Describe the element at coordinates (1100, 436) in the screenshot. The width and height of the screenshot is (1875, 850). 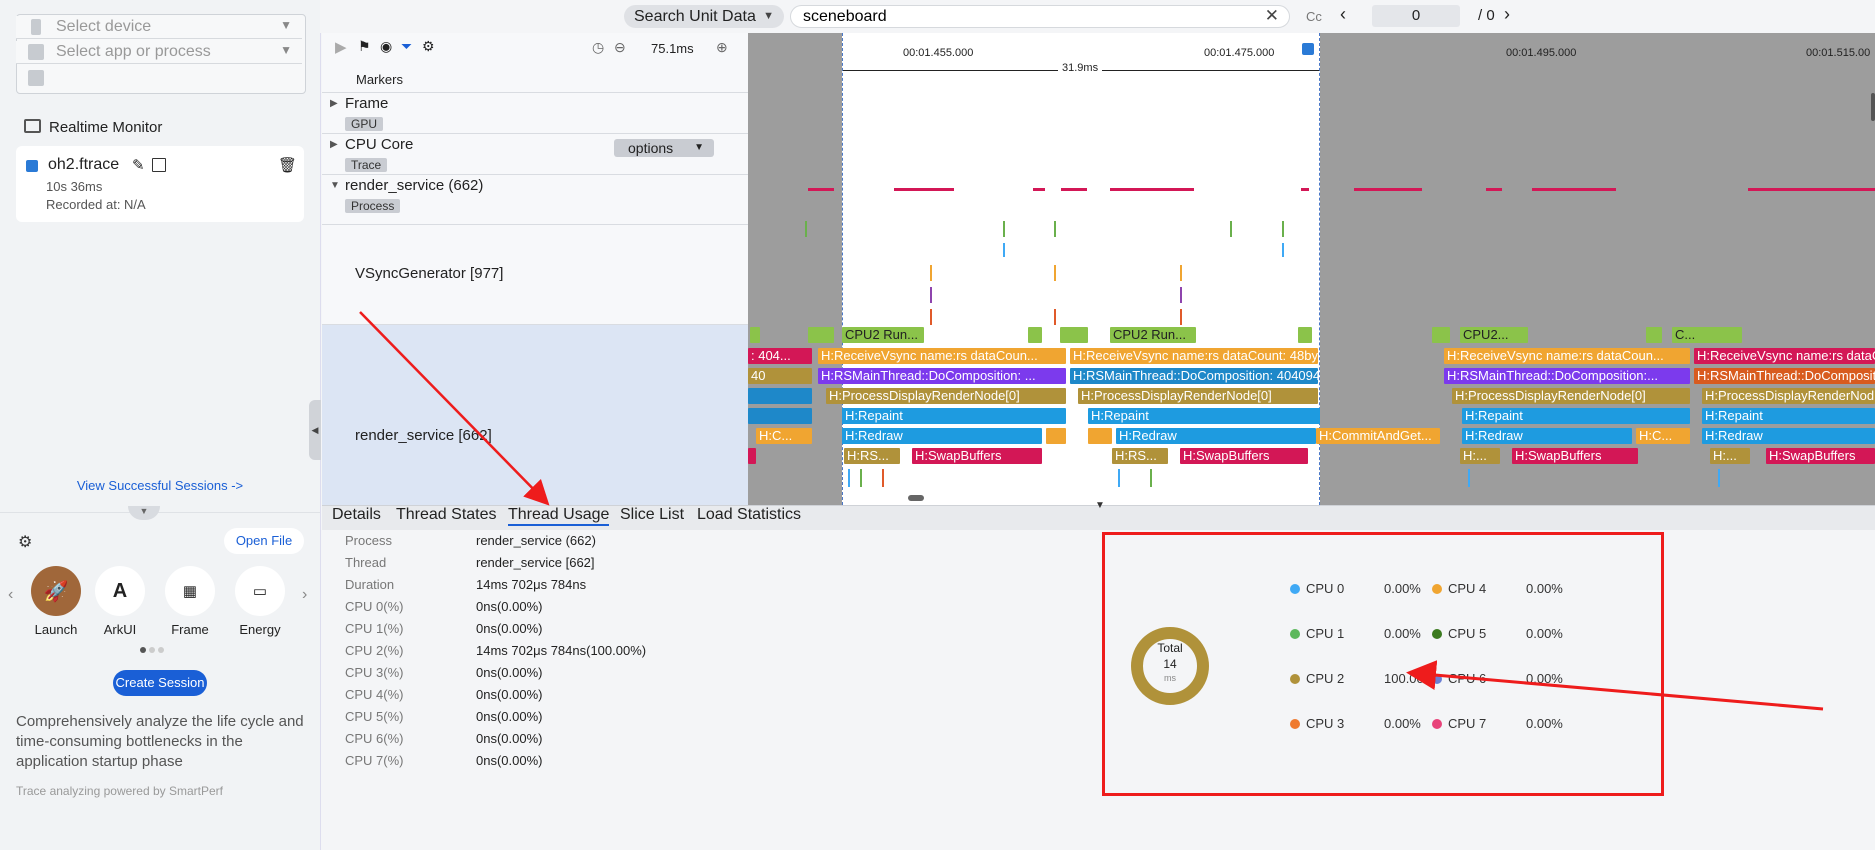
I see `redraw-slice` at that location.